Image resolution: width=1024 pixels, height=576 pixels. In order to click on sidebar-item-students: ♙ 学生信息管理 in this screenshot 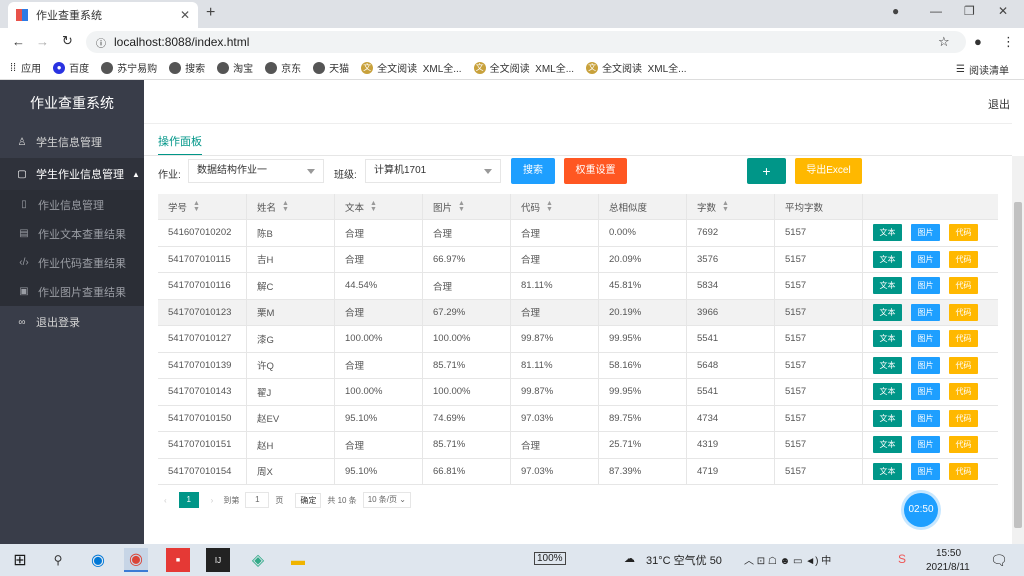, I will do `click(72, 142)`.